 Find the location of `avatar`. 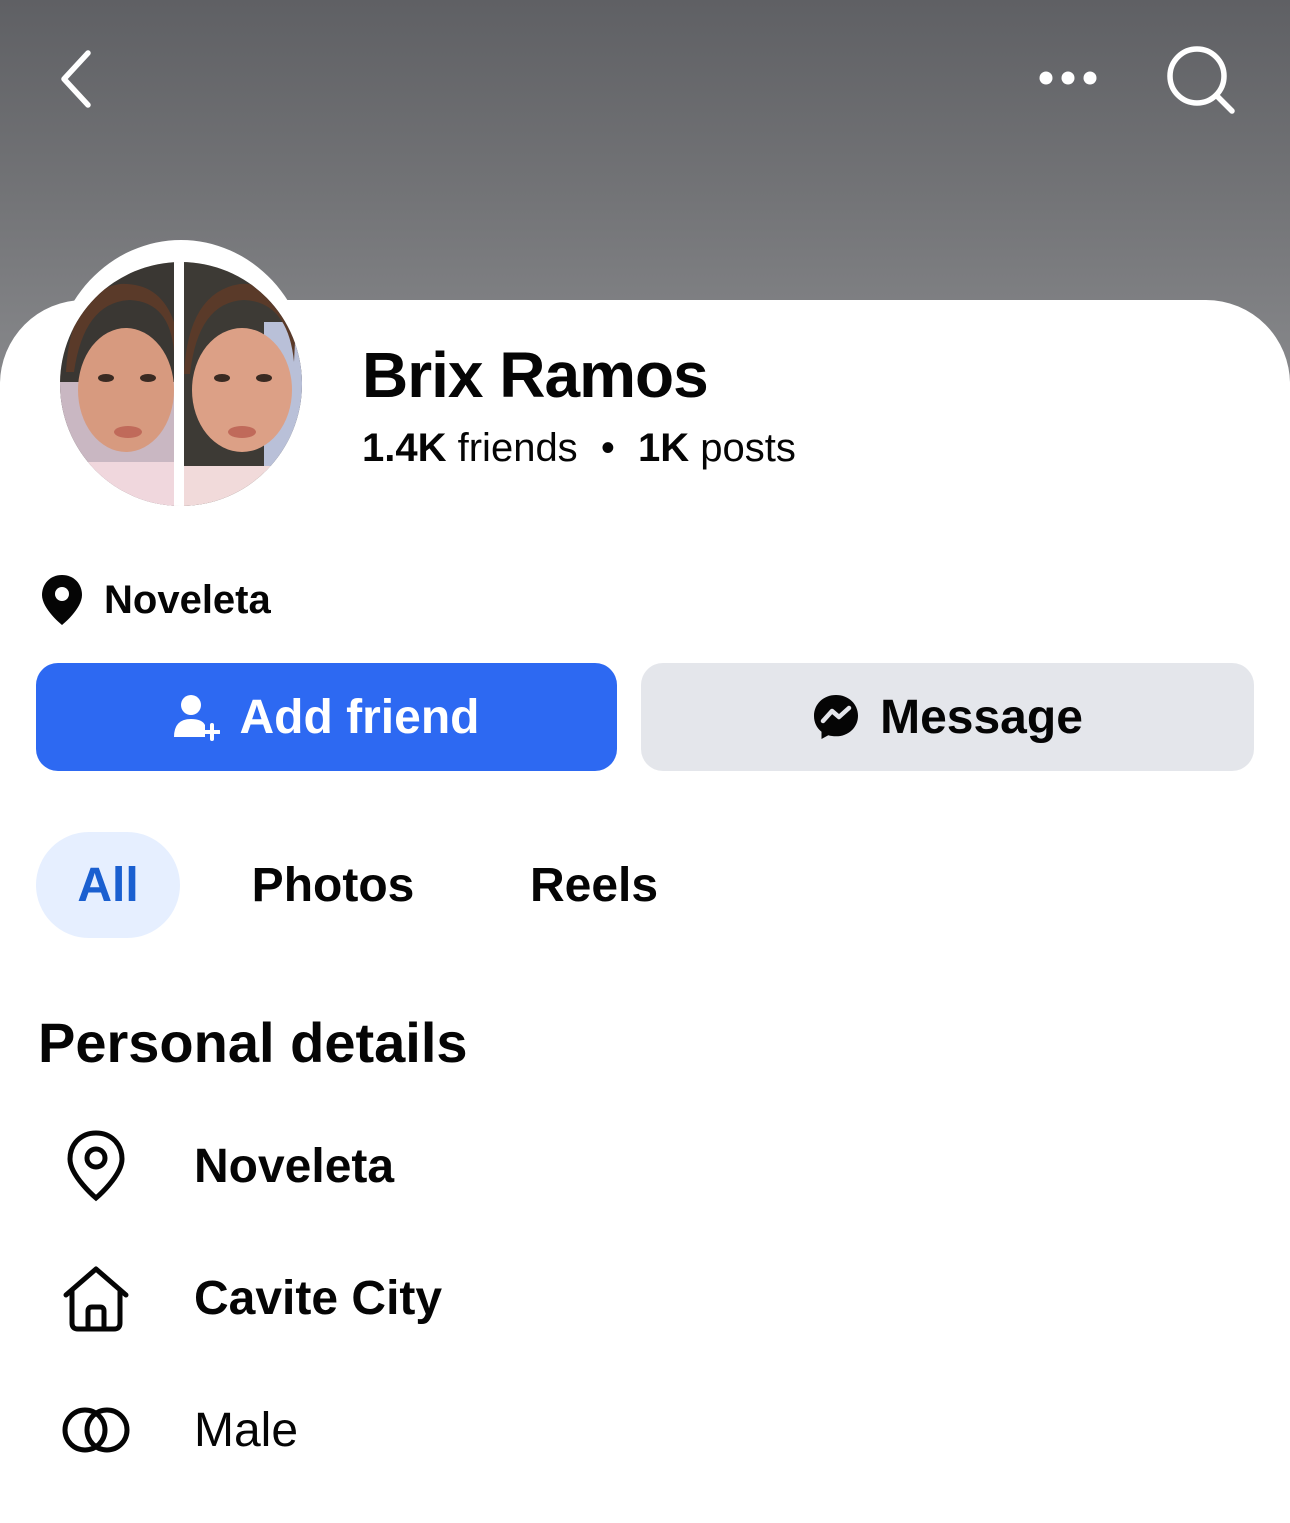

avatar is located at coordinates (181, 384).